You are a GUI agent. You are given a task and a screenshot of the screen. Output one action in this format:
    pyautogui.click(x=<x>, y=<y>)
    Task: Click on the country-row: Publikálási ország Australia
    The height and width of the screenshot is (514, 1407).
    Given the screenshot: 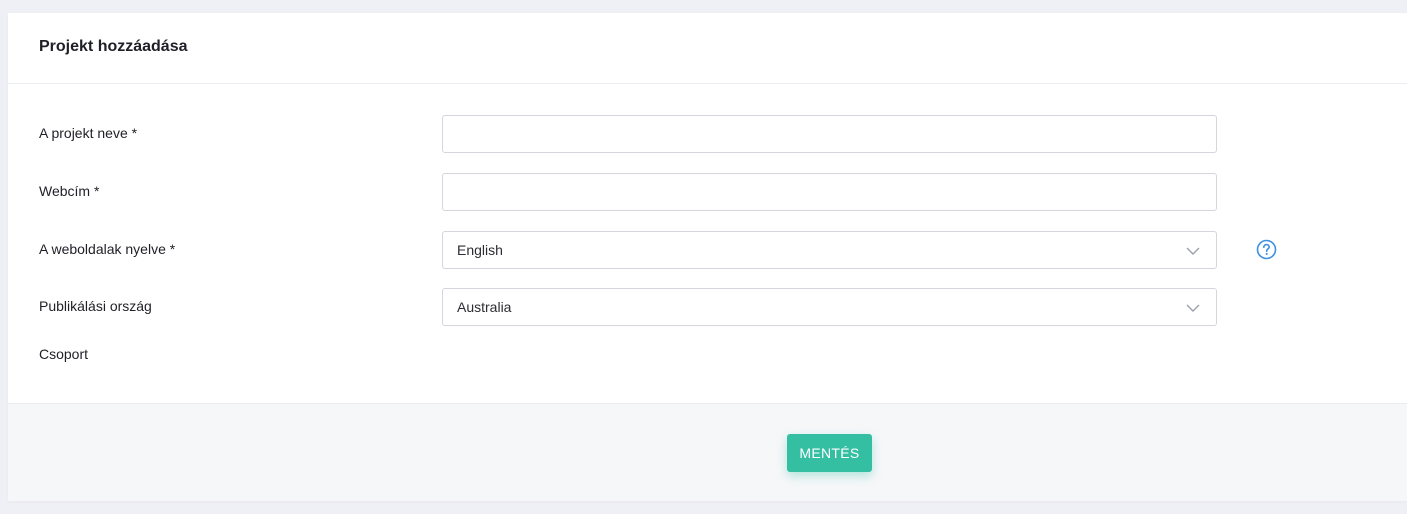 What is the action you would take?
    pyautogui.click(x=707, y=307)
    